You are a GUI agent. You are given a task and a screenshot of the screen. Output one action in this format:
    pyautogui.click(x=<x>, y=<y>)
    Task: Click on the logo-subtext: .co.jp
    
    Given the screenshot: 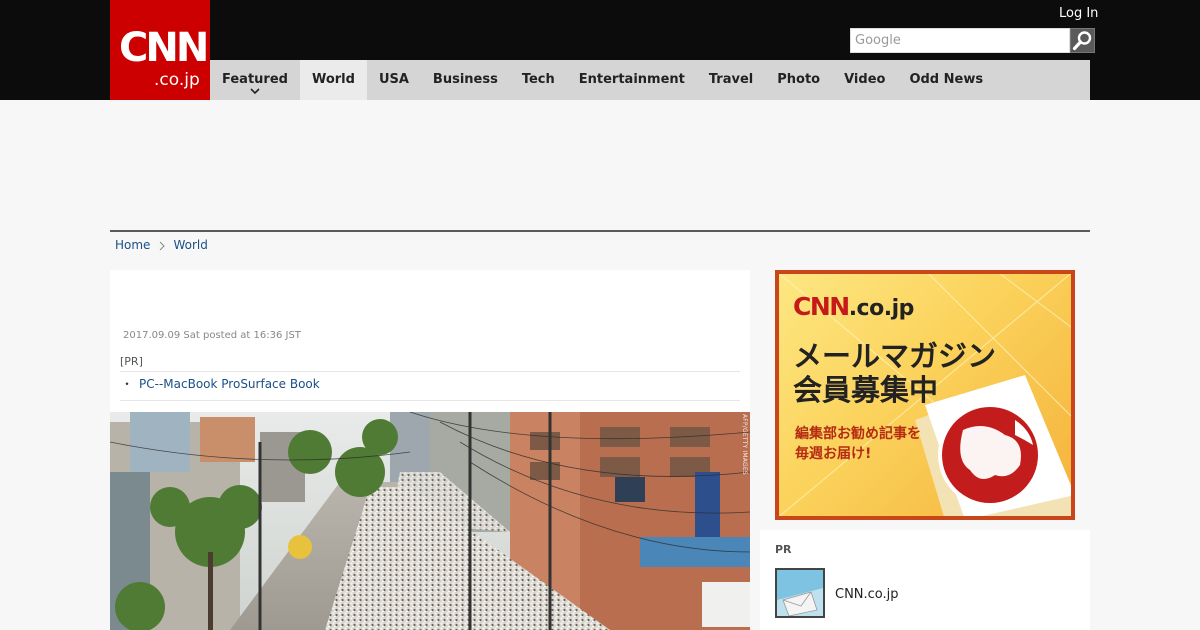 What is the action you would take?
    pyautogui.click(x=177, y=80)
    